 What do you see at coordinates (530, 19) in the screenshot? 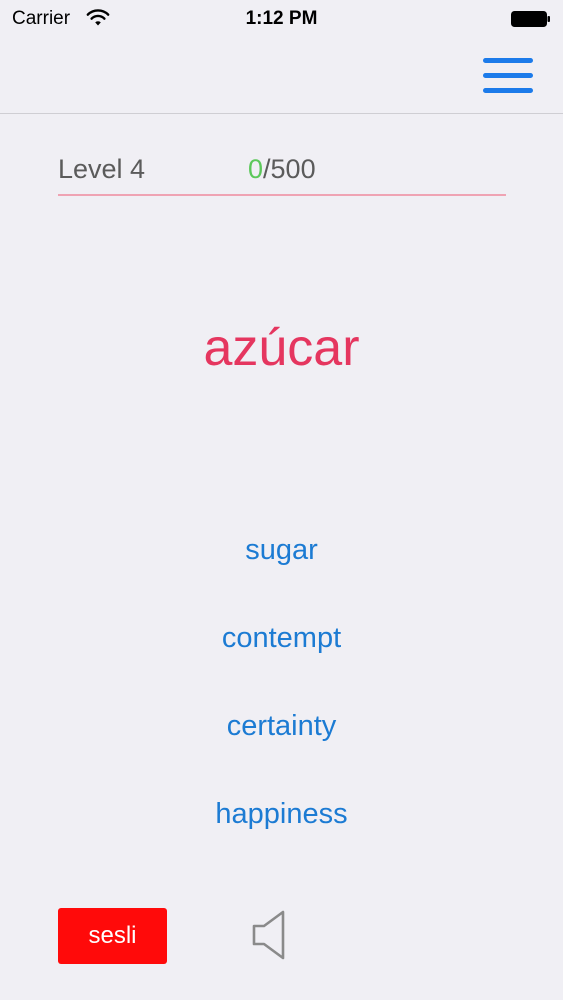
I see `battery-icon` at bounding box center [530, 19].